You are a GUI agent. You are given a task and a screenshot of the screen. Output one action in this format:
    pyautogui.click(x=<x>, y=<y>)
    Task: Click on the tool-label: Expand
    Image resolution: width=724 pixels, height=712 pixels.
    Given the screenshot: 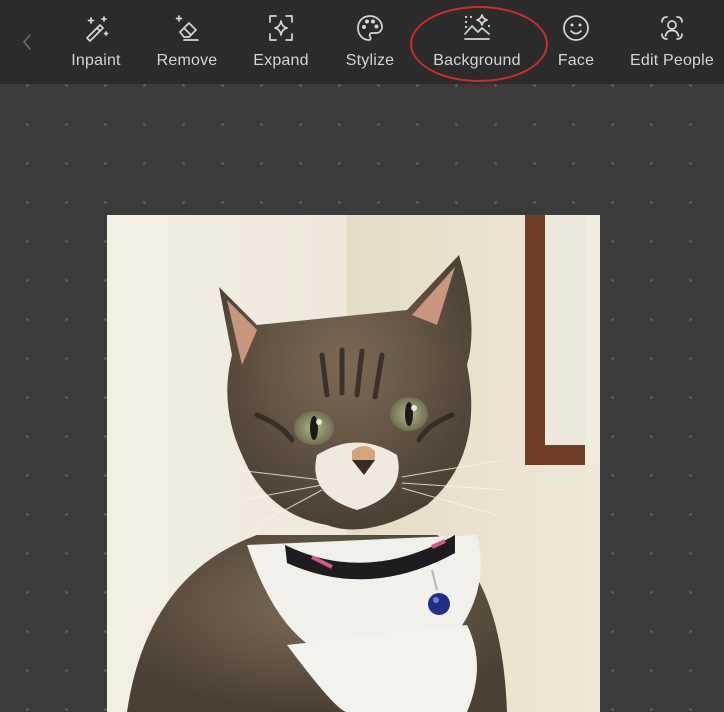 What is the action you would take?
    pyautogui.click(x=281, y=60)
    